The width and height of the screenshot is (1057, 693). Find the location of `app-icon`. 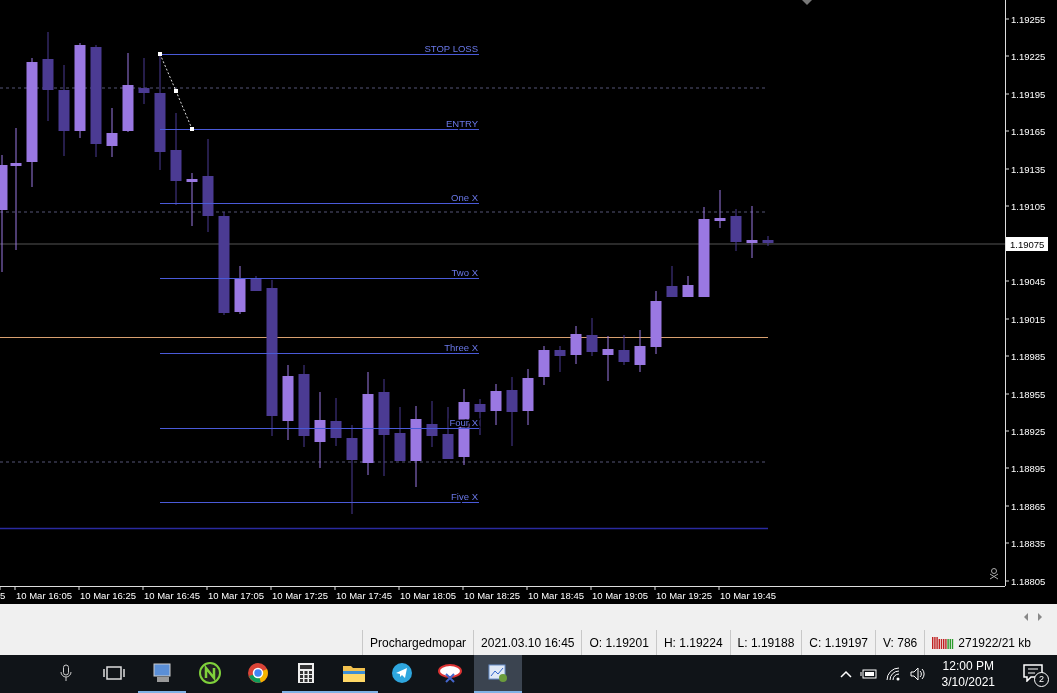

app-icon is located at coordinates (450, 673).